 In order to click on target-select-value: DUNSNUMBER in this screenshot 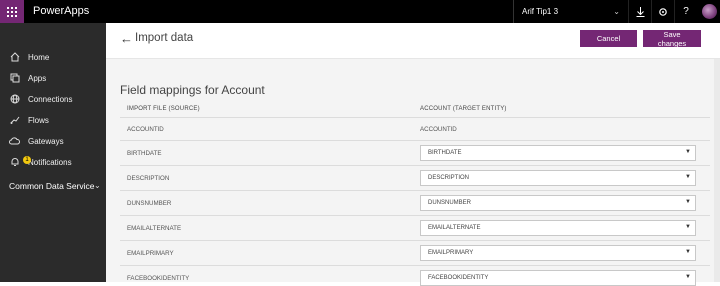, I will do `click(450, 203)`.